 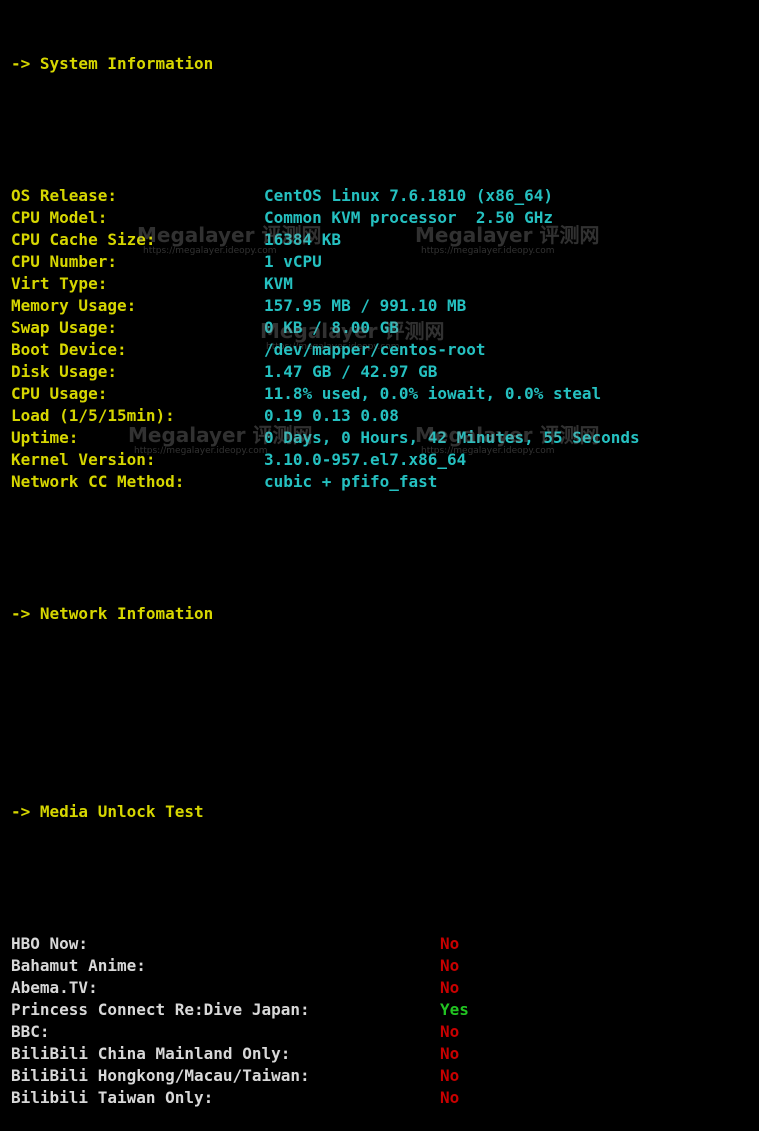 I want to click on system-info-row: CPU Model: Common KVM processor 2.50 GHz, so click(x=385, y=218).